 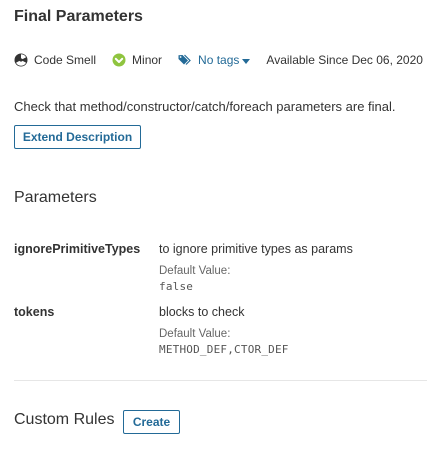 I want to click on default-value: METHOD_DEF,CTOR_DEF, so click(x=224, y=349).